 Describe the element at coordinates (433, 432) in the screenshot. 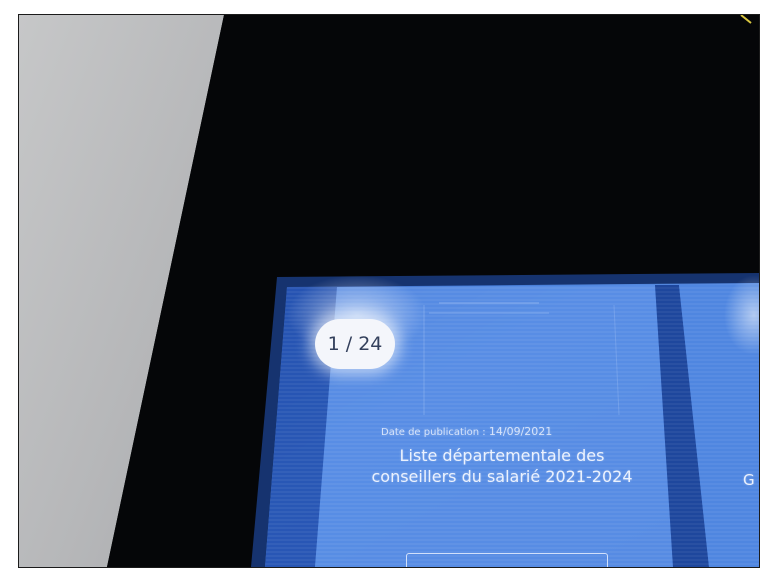

I see `publication-prefix: Date de publication :` at that location.